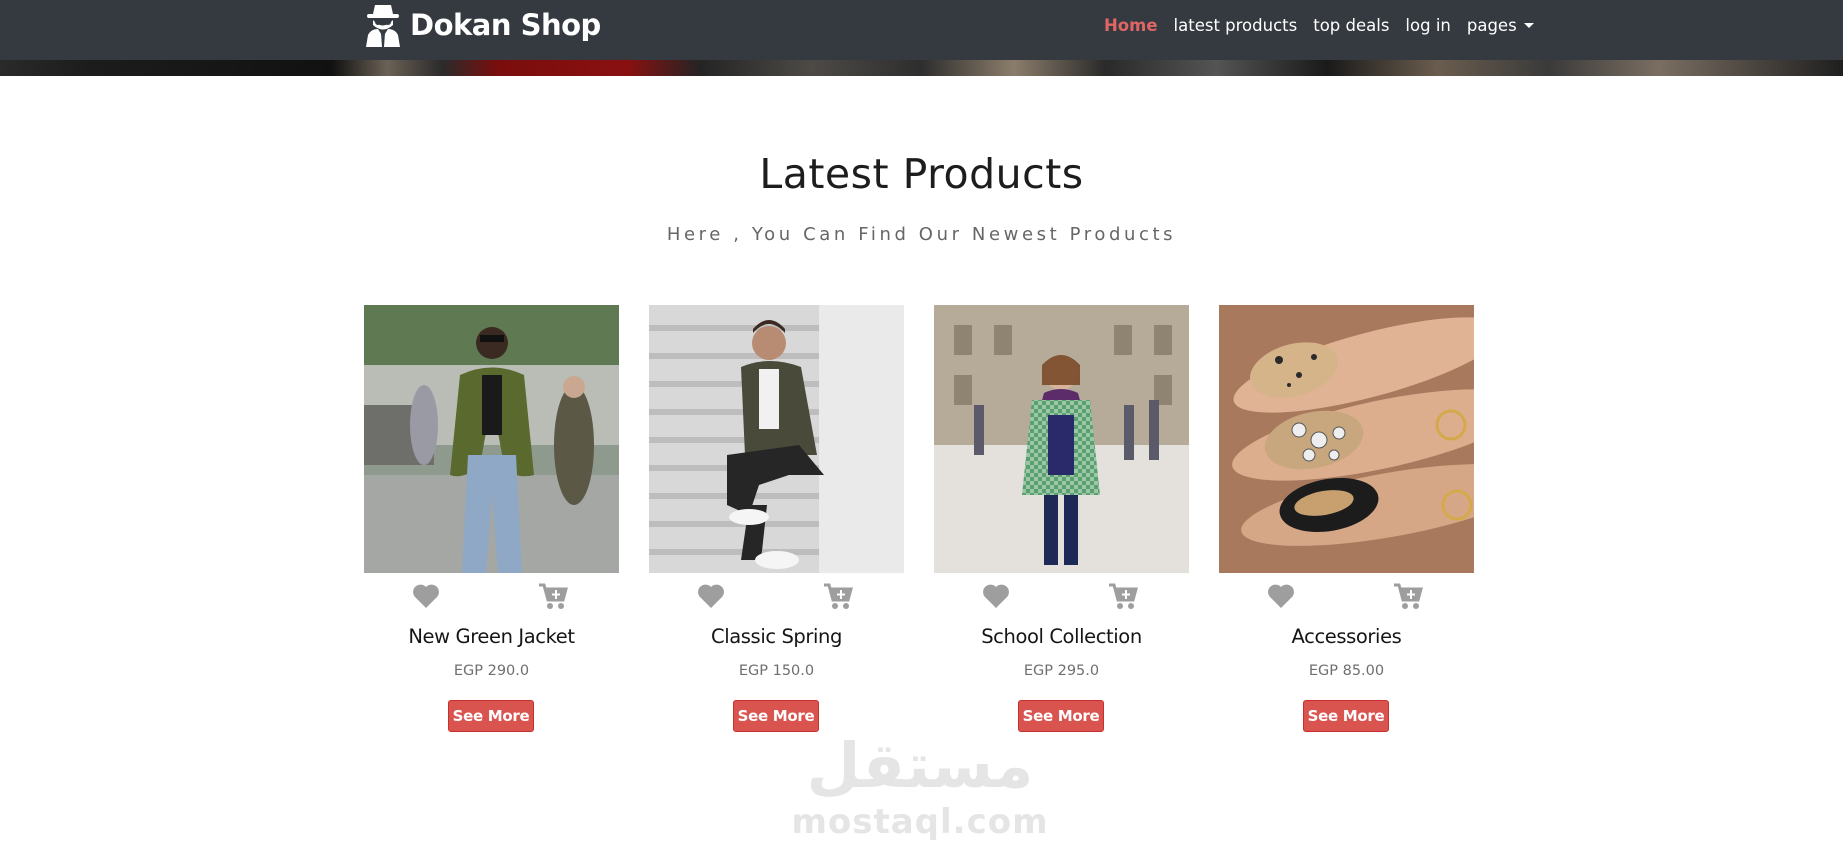 This screenshot has width=1843, height=863. I want to click on product-card: New Green Jacket EGP 290.0 See More, so click(491, 520).